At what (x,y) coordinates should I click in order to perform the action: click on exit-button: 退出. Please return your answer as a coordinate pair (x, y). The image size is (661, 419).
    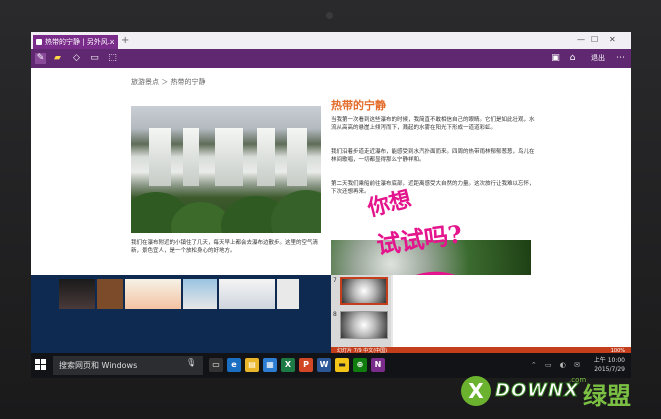
    Looking at the image, I should click on (598, 58).